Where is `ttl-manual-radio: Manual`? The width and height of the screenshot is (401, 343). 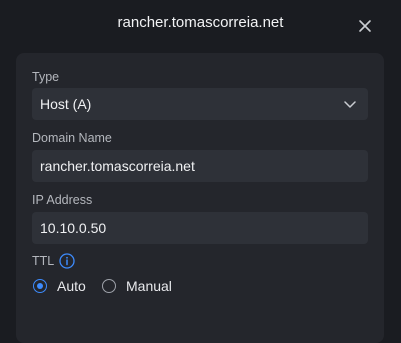 ttl-manual-radio: Manual is located at coordinates (137, 286).